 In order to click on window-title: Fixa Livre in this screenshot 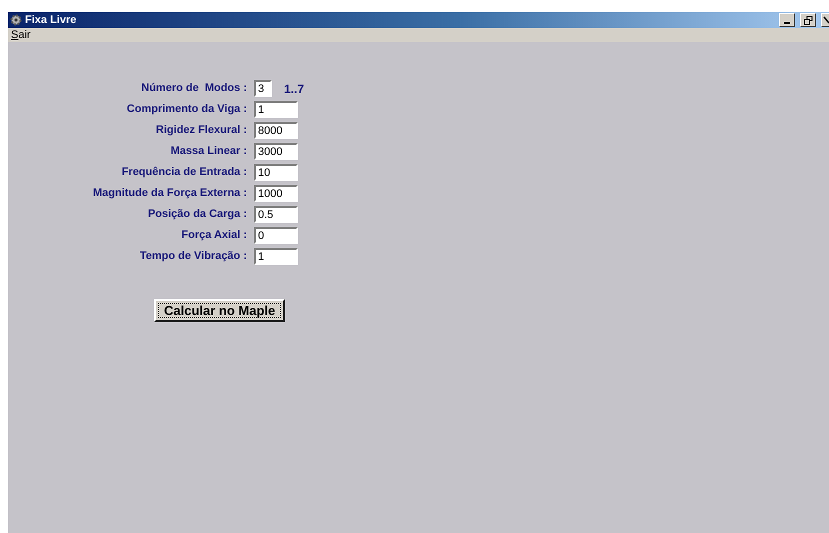, I will do `click(51, 20)`.